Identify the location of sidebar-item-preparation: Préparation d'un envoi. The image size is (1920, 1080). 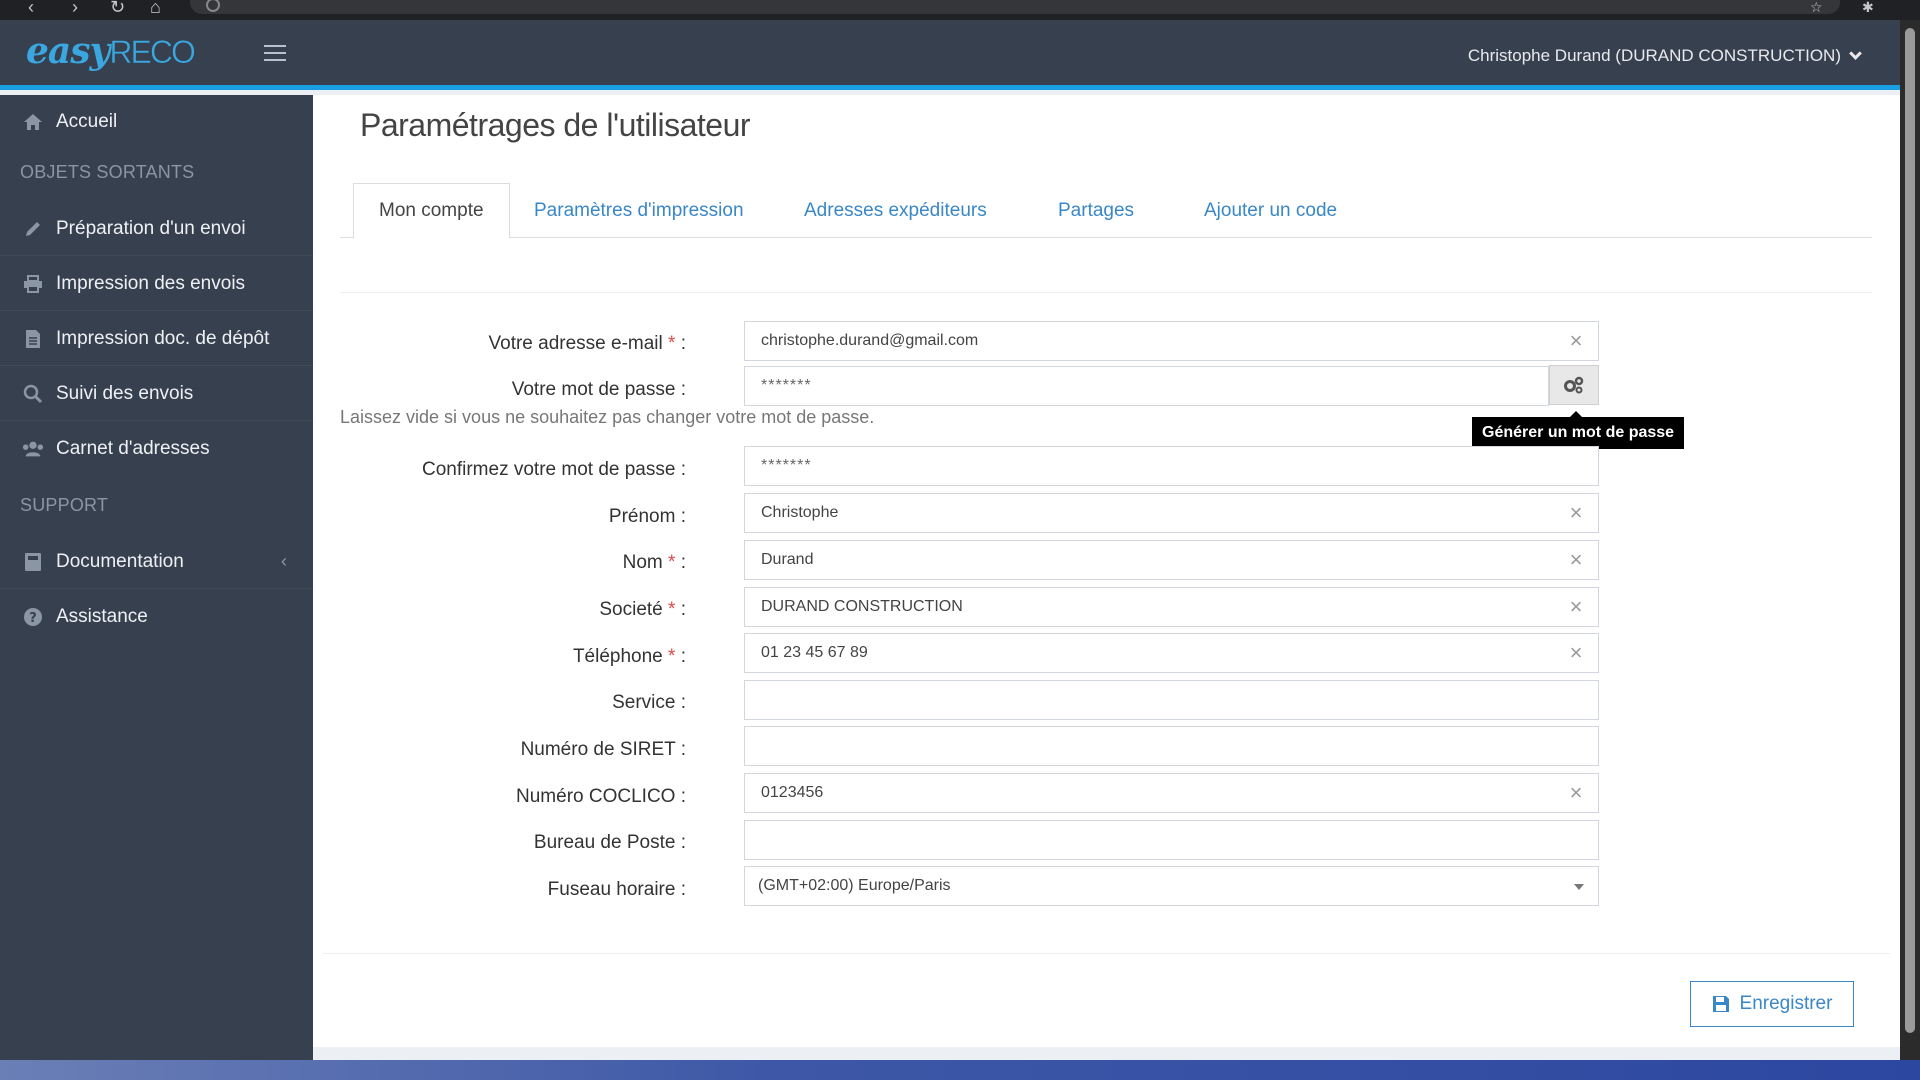
(156, 229).